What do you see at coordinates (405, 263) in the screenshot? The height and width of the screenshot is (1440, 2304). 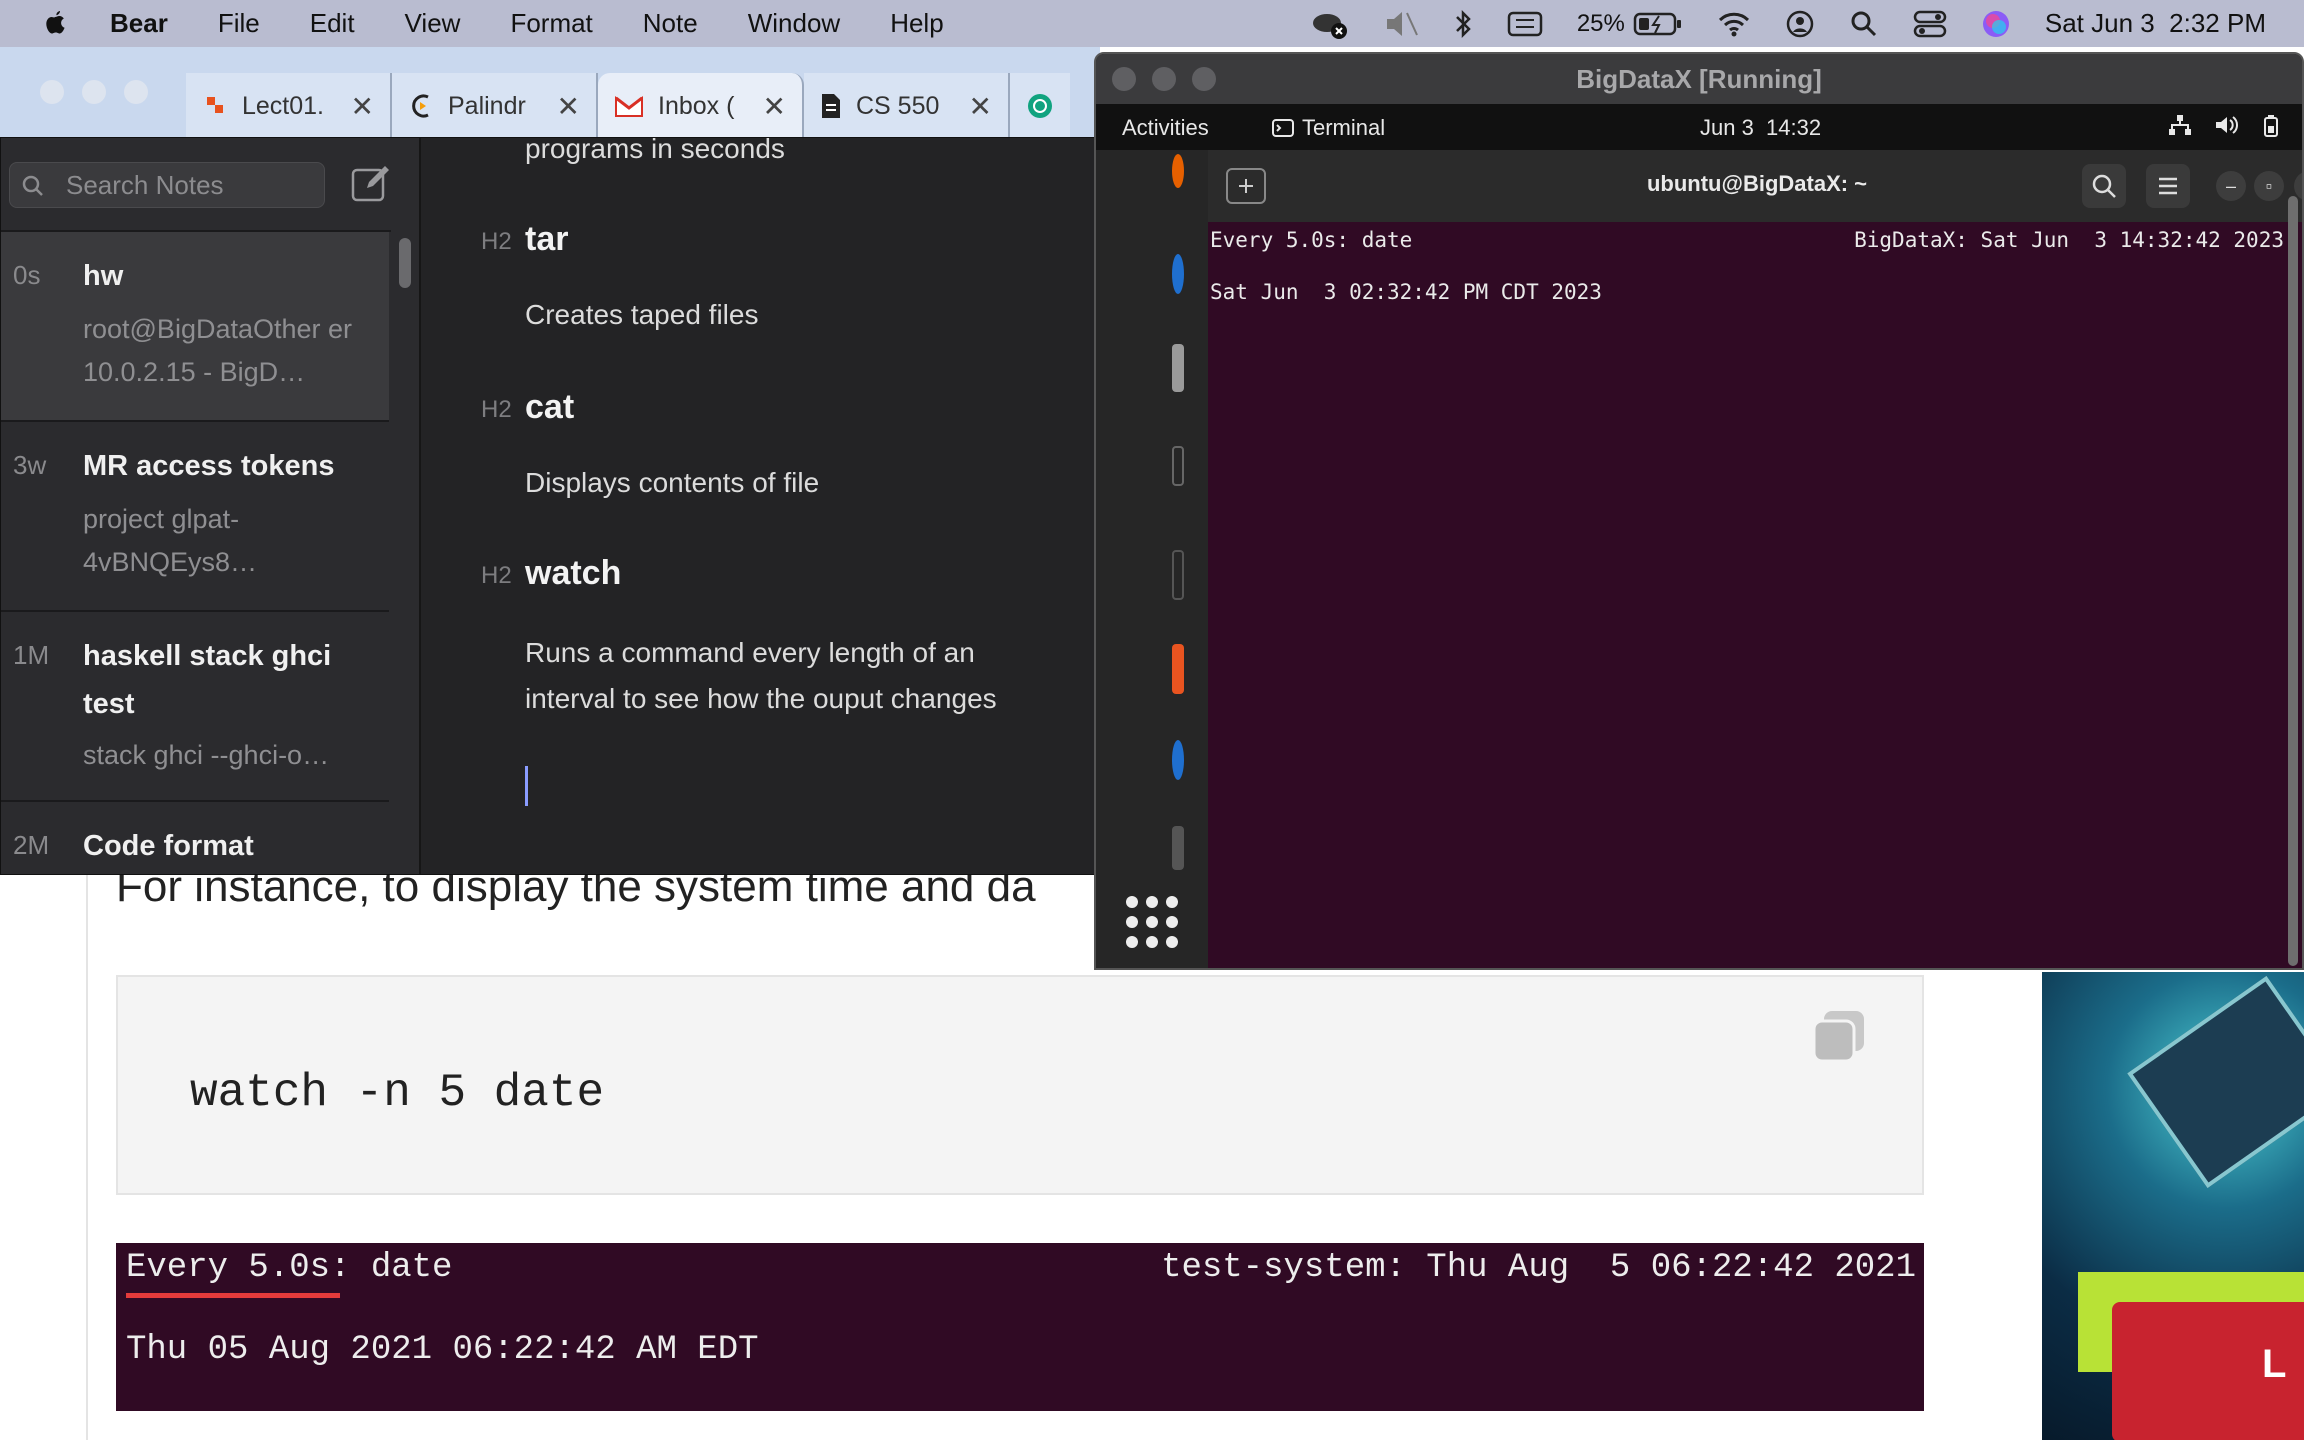 I see `notes-scrollbar` at bounding box center [405, 263].